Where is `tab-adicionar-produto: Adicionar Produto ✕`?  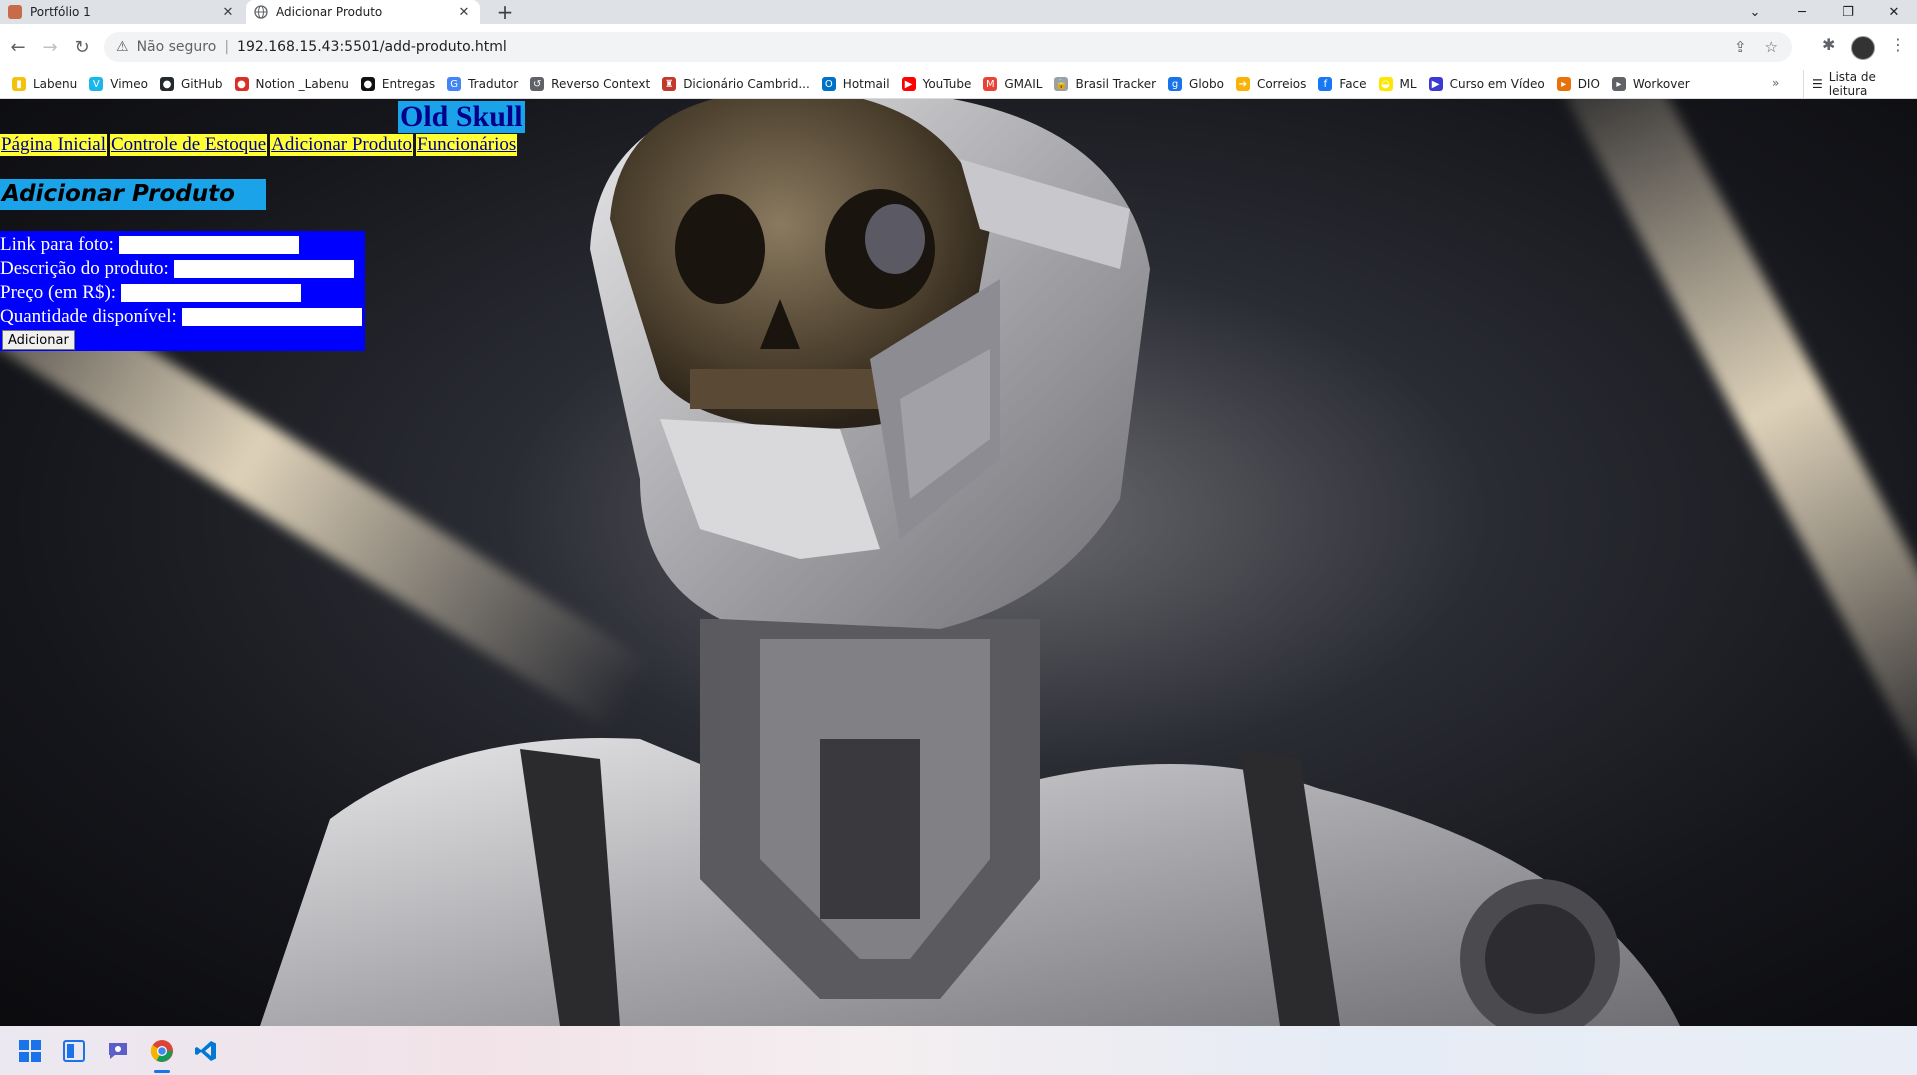 tab-adicionar-produto: Adicionar Produto ✕ is located at coordinates (363, 12).